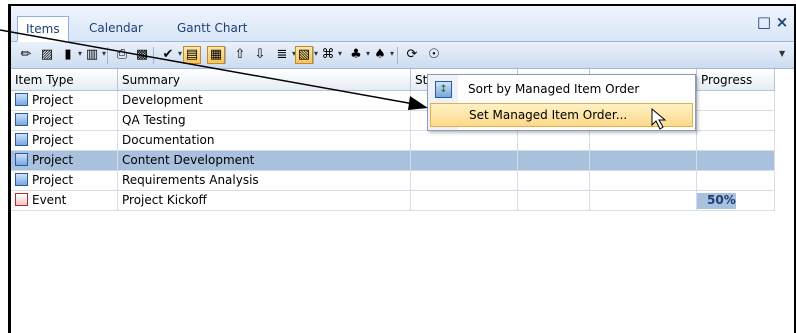 The image size is (796, 333). Describe the element at coordinates (43, 29) in the screenshot. I see `tab-items: Items` at that location.